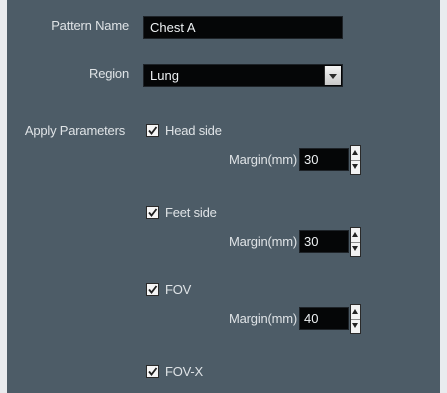 This screenshot has height=393, width=447. I want to click on region-select-value: Lung, so click(164, 75).